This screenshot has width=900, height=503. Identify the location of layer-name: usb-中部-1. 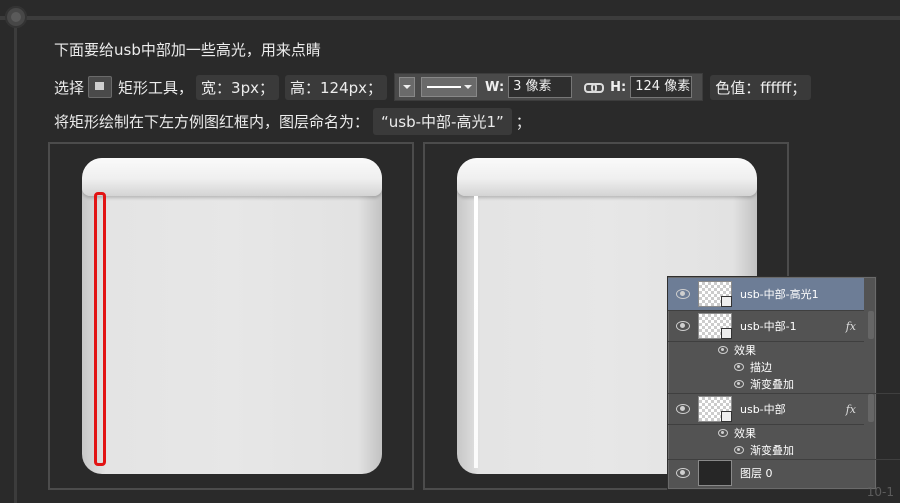
(768, 326).